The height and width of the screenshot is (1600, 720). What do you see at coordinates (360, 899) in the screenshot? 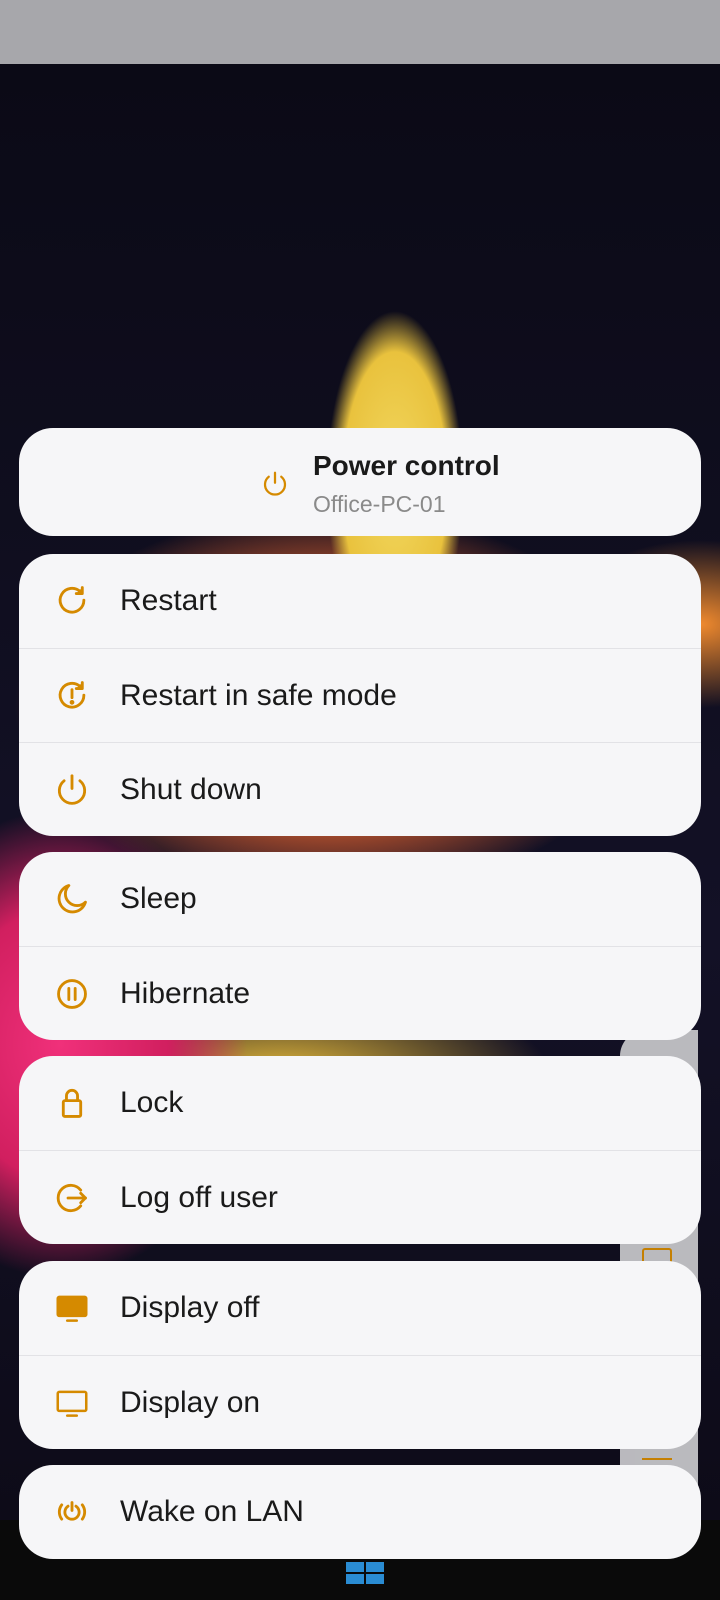
I see `sleep-option: Sleep` at bounding box center [360, 899].